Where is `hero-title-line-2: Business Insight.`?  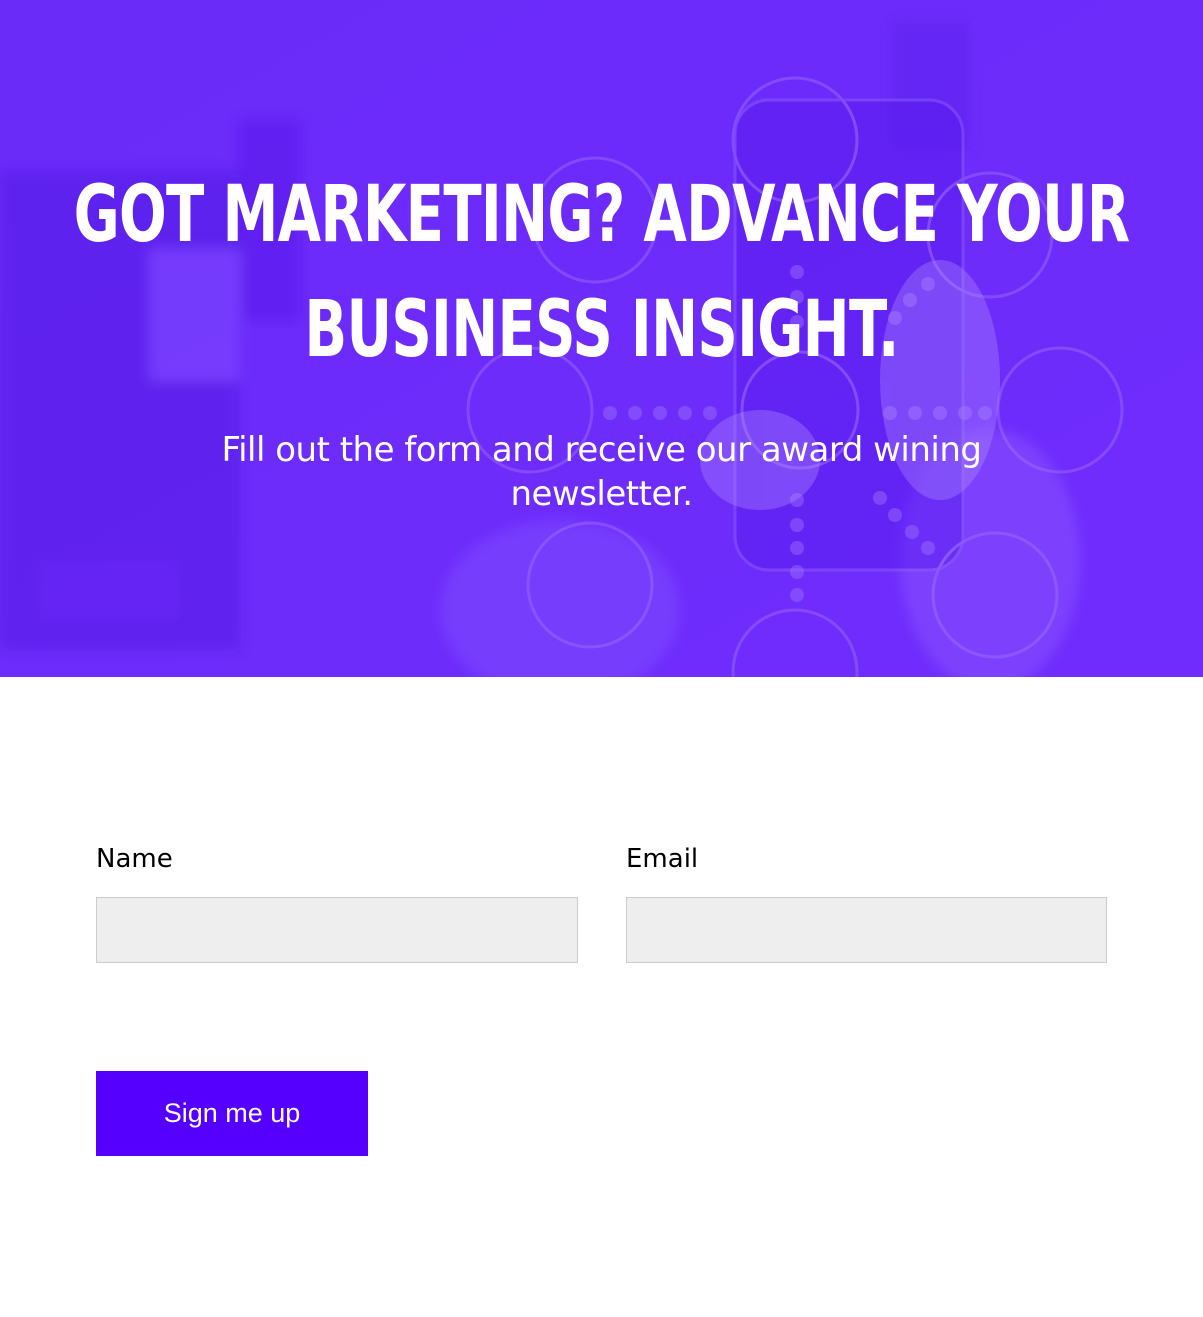 hero-title-line-2: Business Insight. is located at coordinates (601, 330).